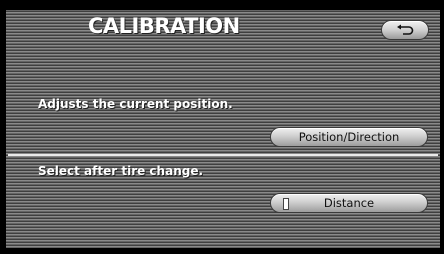 Image resolution: width=444 pixels, height=254 pixels. What do you see at coordinates (222, 251) in the screenshot?
I see `frame-bottom` at bounding box center [222, 251].